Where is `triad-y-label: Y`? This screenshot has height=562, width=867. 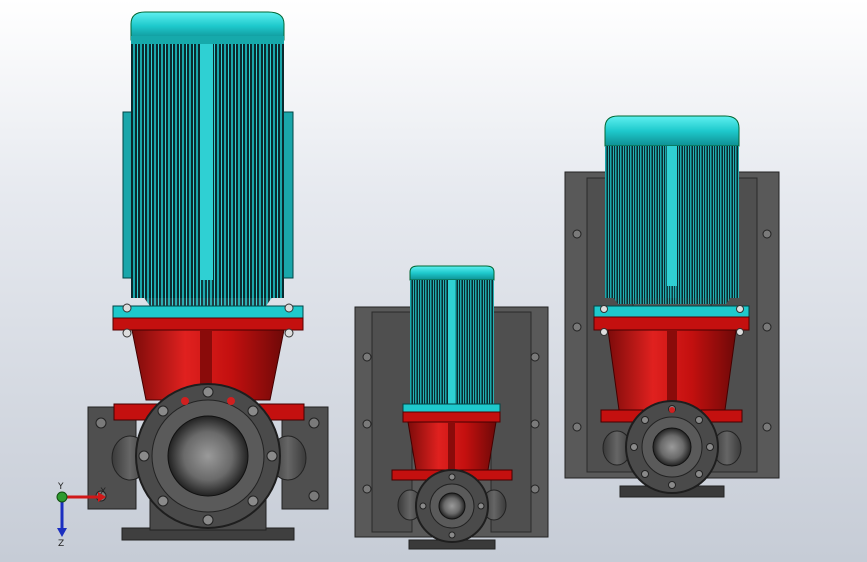
triad-y-label: Y is located at coordinates (60, 487).